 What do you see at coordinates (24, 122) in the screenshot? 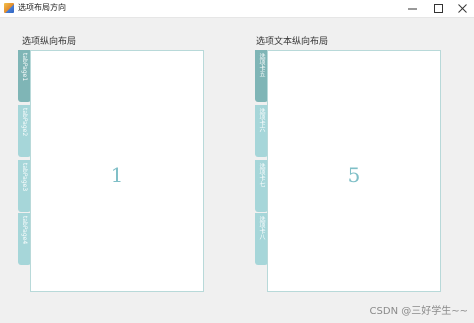
I see `tab-label: tabPage2` at bounding box center [24, 122].